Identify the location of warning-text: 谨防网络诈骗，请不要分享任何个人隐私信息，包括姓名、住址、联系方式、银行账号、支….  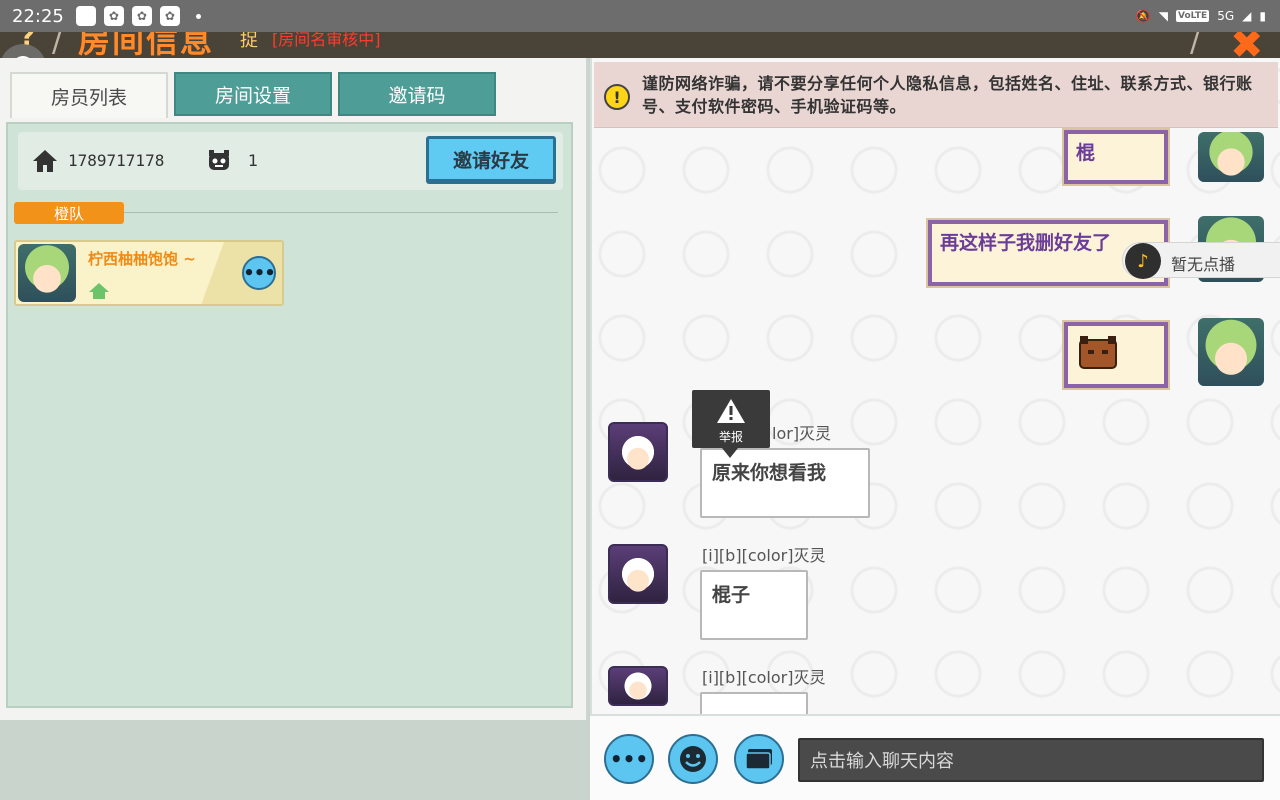
(947, 95).